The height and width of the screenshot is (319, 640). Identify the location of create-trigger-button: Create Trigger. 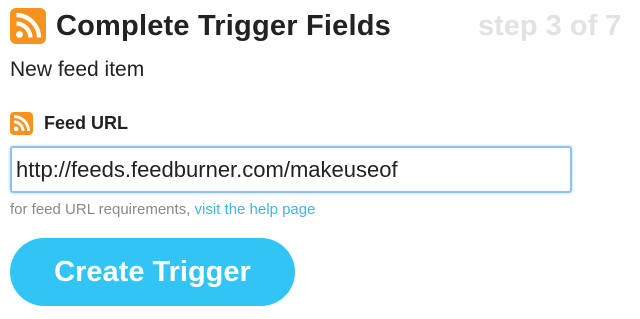
(152, 272).